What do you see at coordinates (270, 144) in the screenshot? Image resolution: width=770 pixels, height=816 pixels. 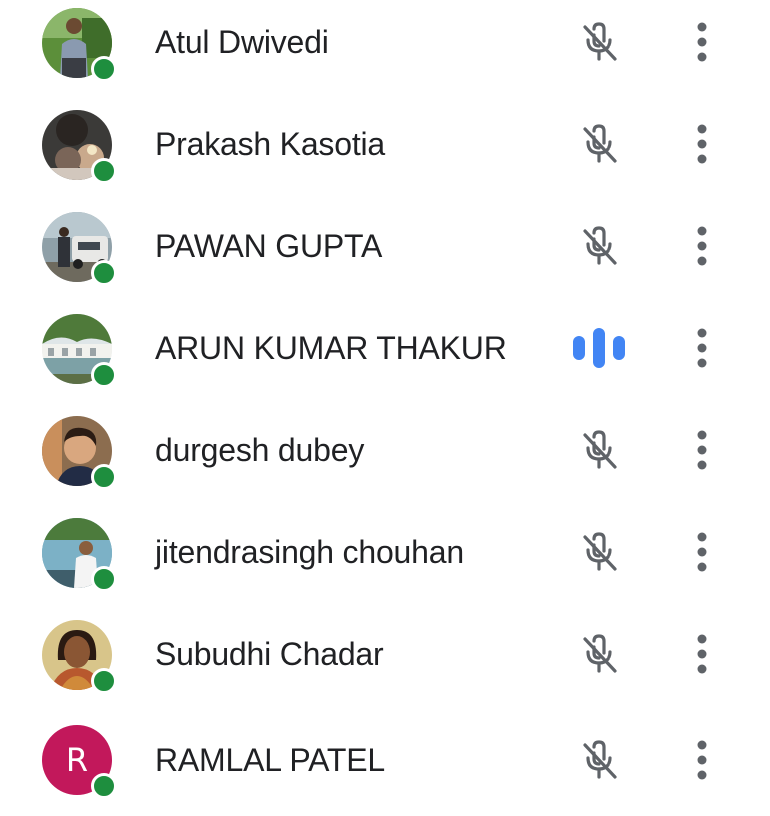 I see `participant-name: Prakash Kasotia` at bounding box center [270, 144].